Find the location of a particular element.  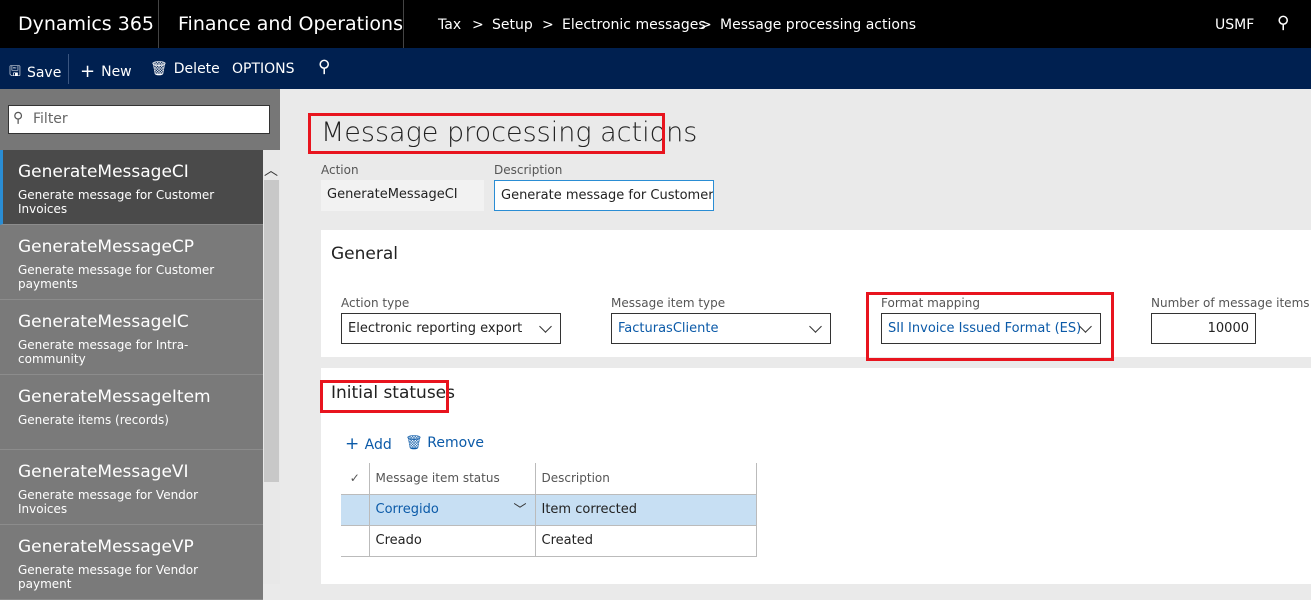

breadcrumb-tax: Tax is located at coordinates (449, 25).